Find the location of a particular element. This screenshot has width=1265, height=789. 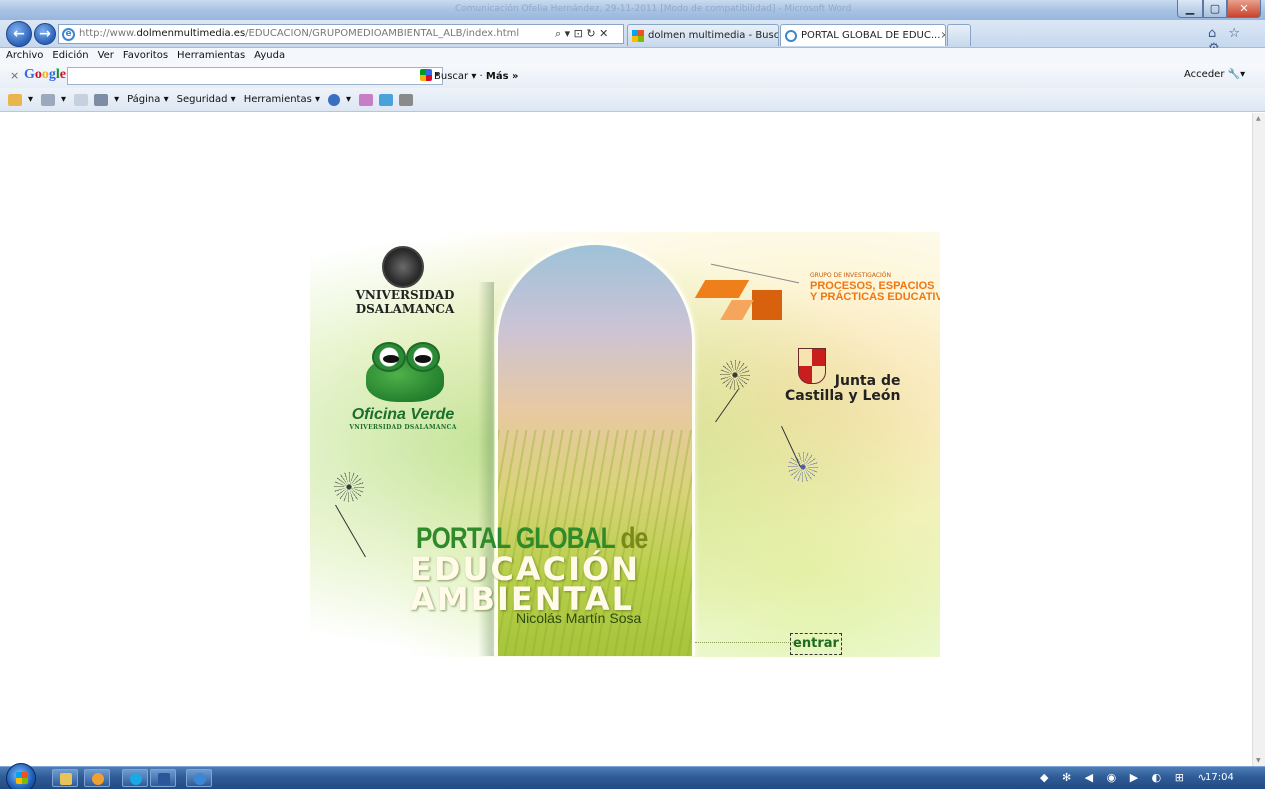

menu-ayuda: Ayuda is located at coordinates (269, 56).